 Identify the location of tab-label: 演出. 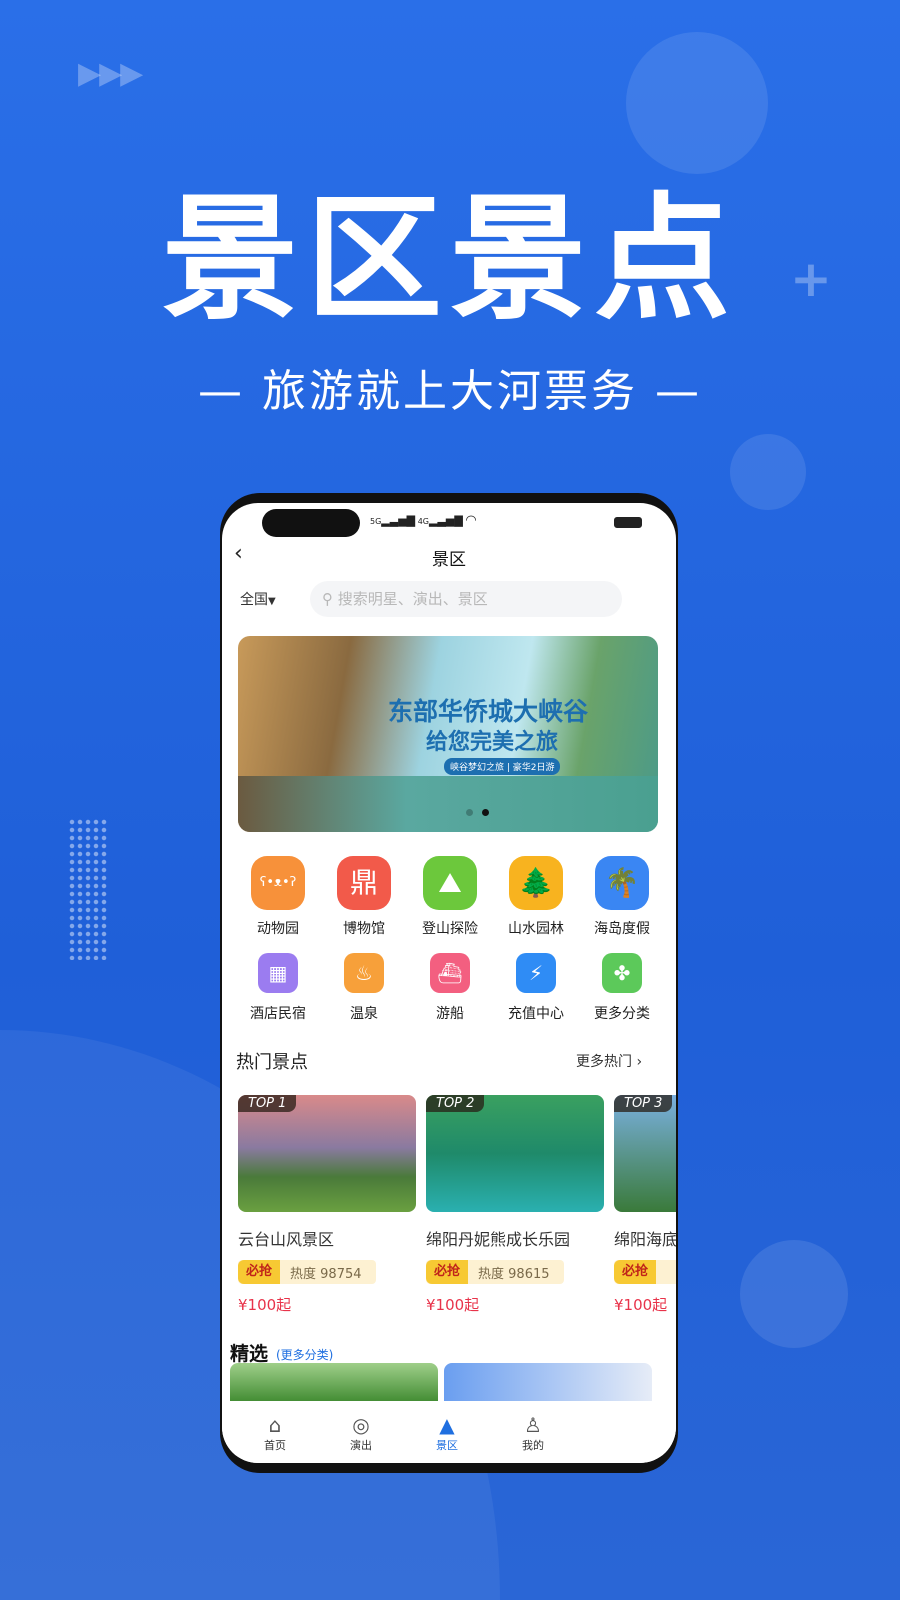
(361, 1445).